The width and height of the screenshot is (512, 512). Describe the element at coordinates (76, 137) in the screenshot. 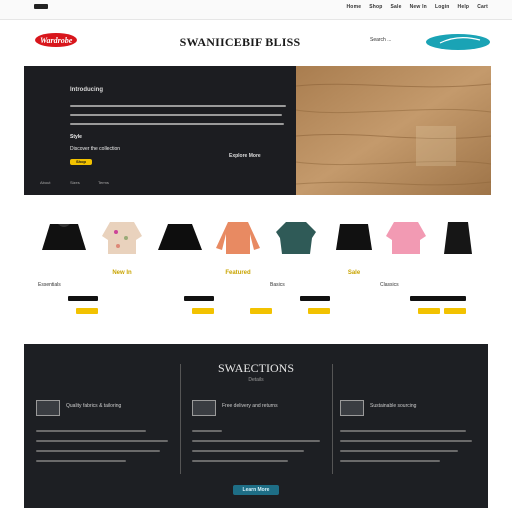

I see `hero-tag: Style` at that location.